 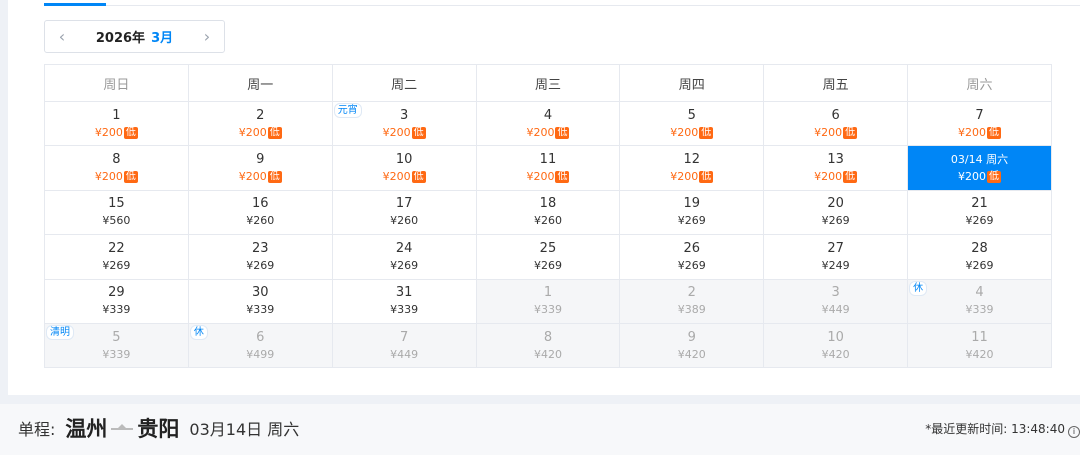 I want to click on day-number: 10, so click(x=404, y=160).